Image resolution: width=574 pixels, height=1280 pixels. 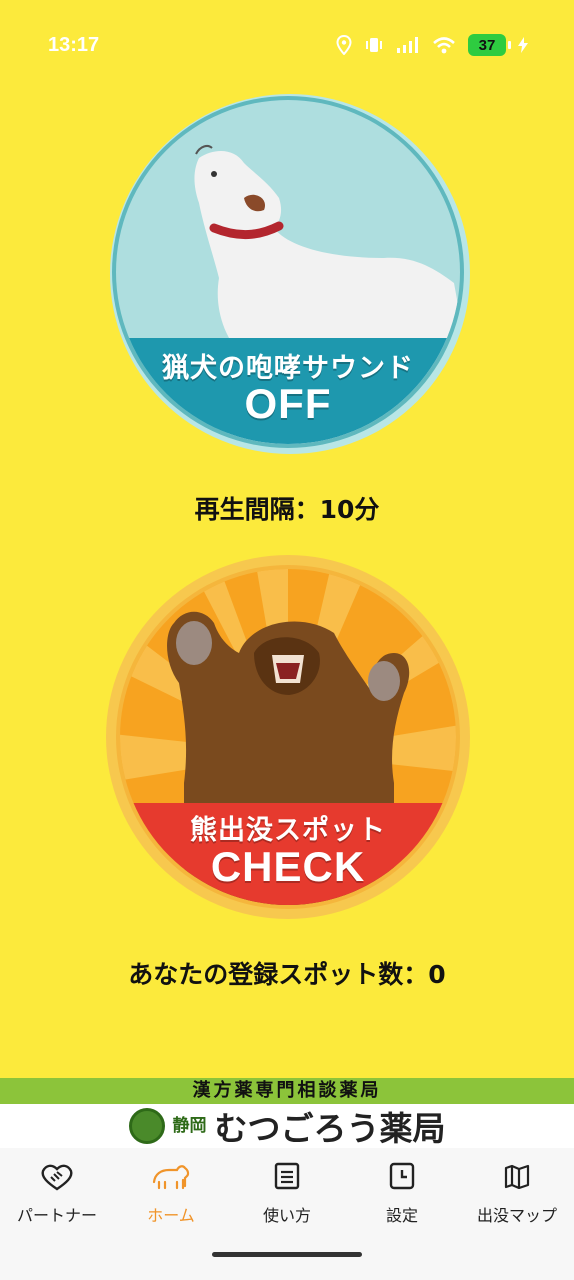 I want to click on interval-text: 再生間隔：10分, so click(x=287, y=509).